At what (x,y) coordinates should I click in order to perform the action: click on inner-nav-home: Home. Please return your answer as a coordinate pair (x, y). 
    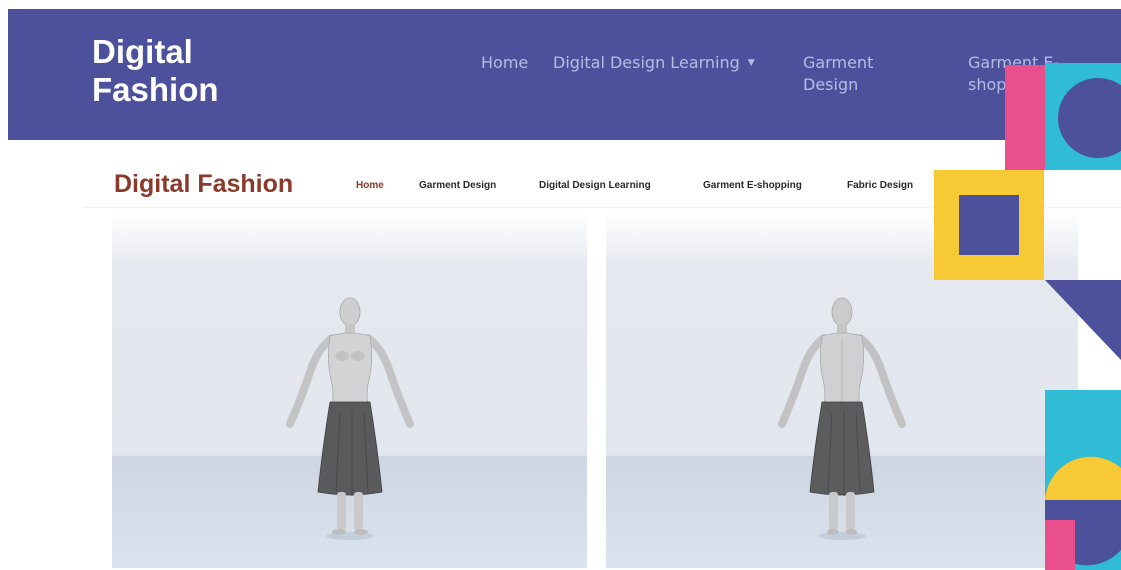
    Looking at the image, I should click on (370, 185).